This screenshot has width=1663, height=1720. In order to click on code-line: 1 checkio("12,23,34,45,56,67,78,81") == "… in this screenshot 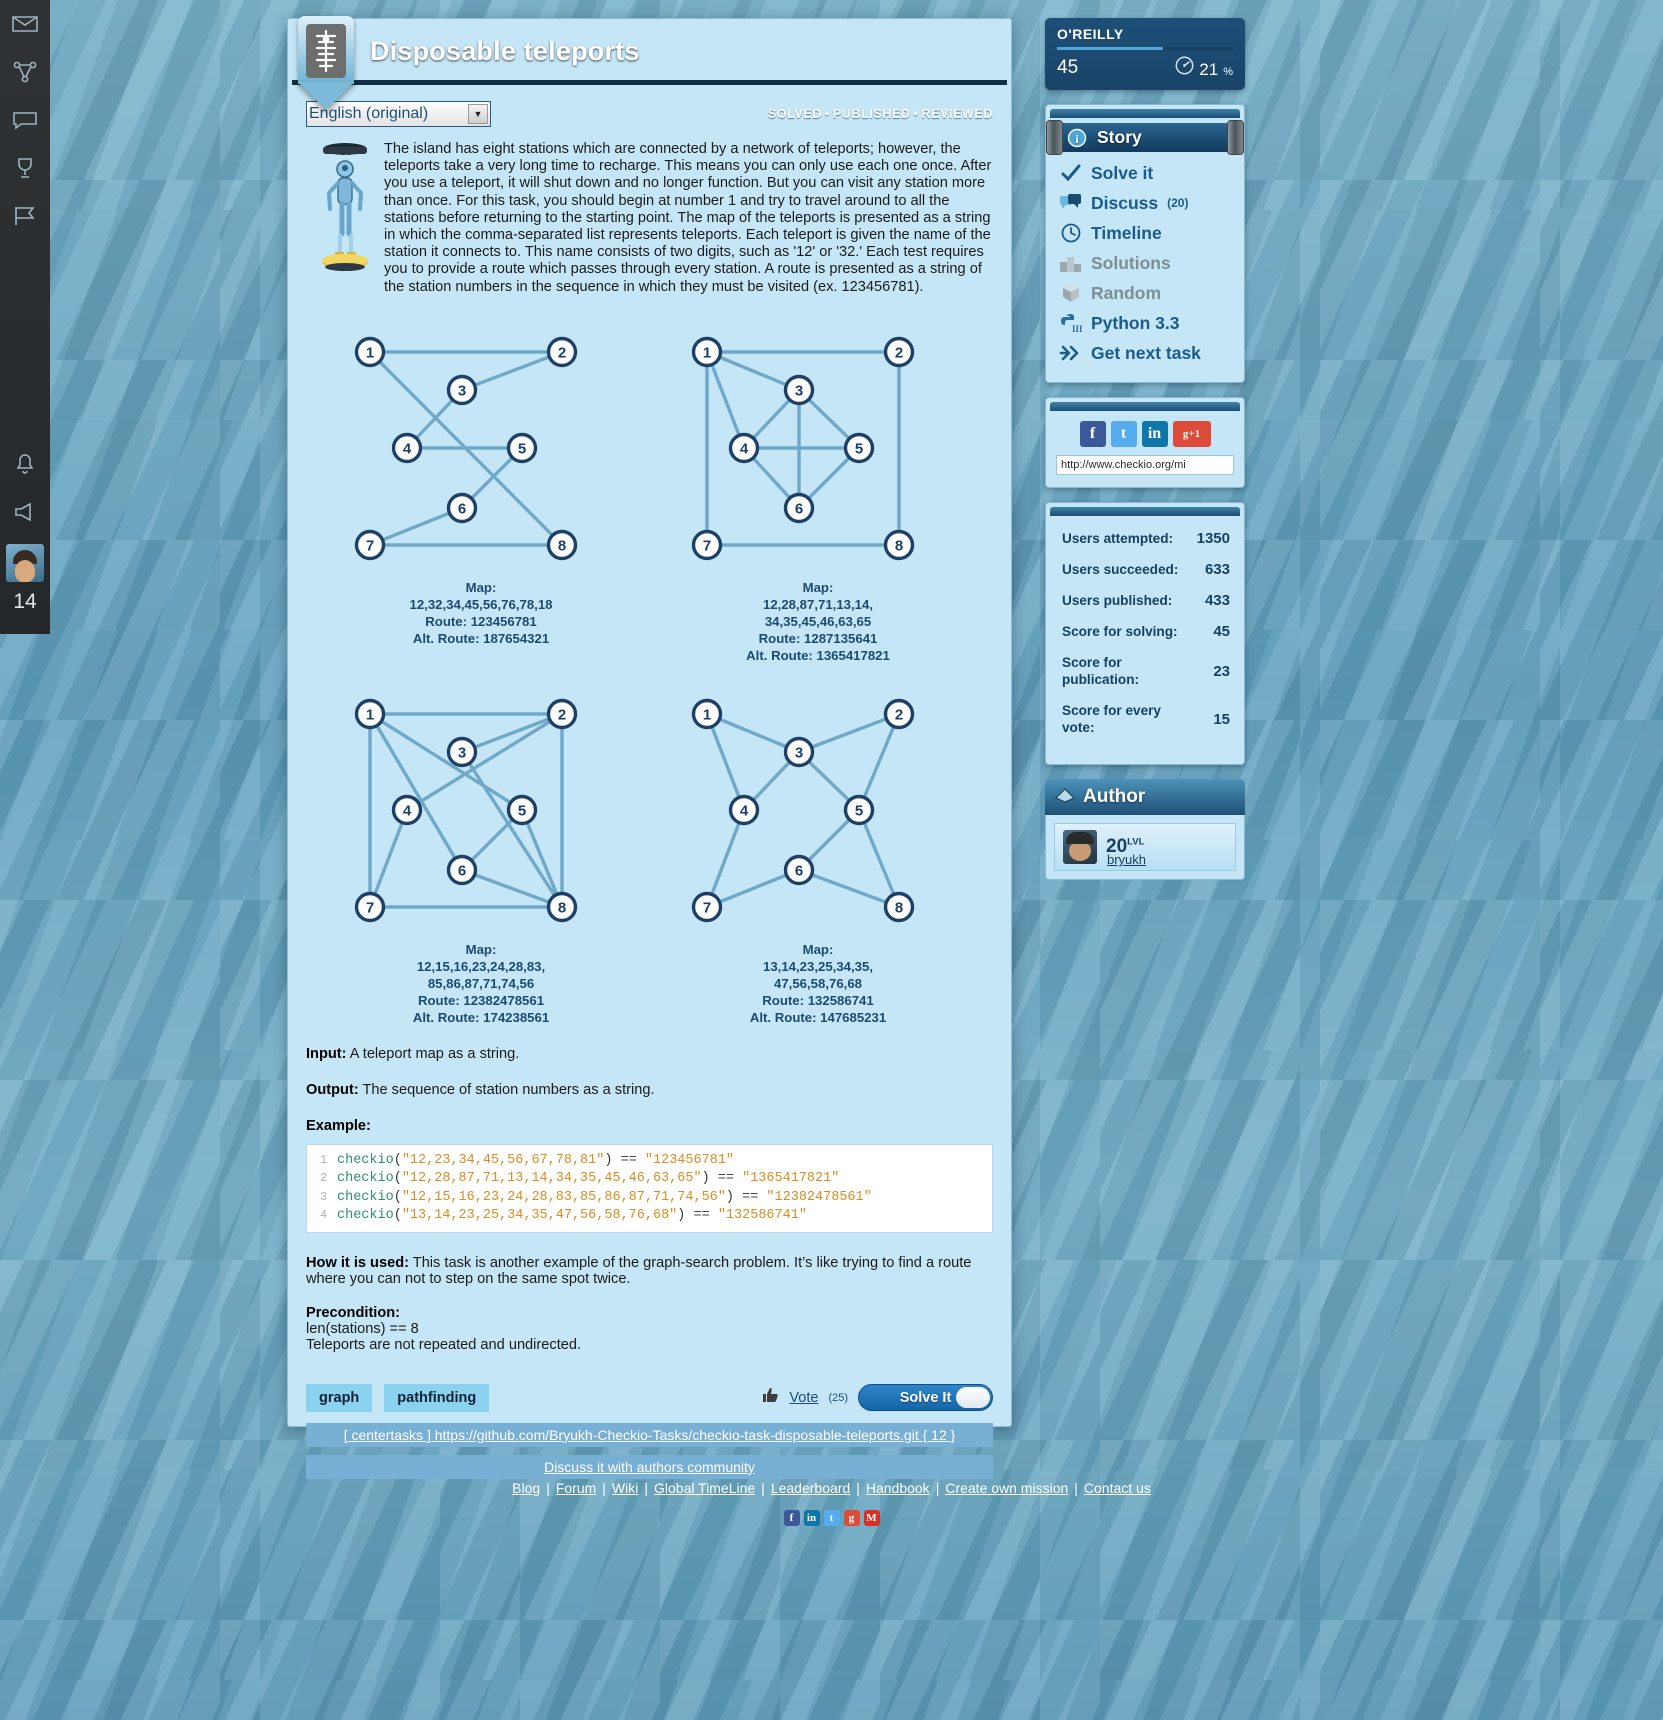, I will do `click(649, 1160)`.